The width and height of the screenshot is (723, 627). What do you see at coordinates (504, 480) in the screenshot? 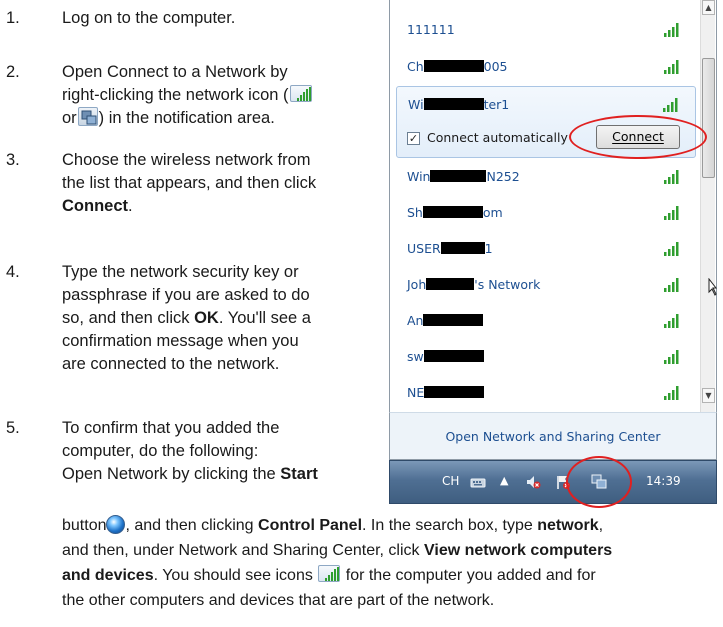
I see `show-hidden-icons-icon: ▲` at bounding box center [504, 480].